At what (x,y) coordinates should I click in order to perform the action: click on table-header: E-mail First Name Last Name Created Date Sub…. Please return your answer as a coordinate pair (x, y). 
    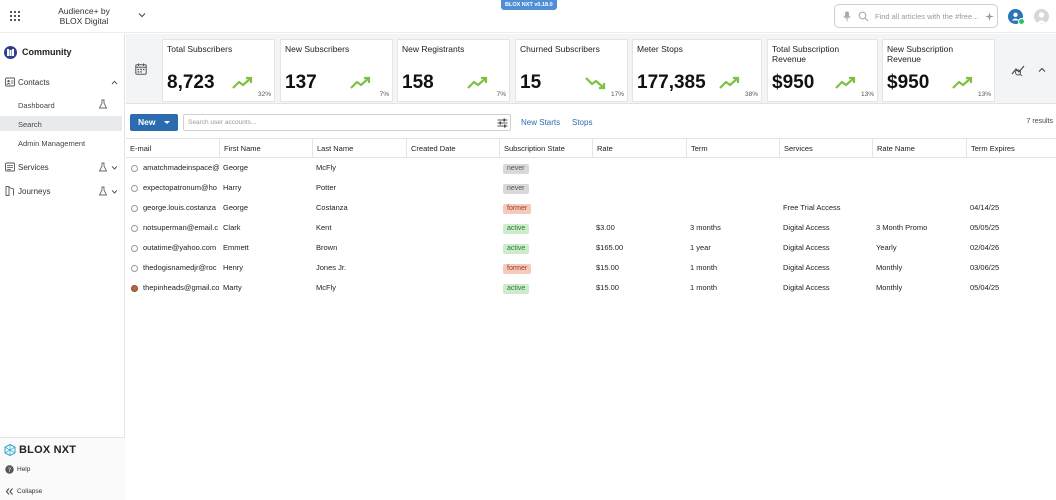
    Looking at the image, I should click on (591, 148).